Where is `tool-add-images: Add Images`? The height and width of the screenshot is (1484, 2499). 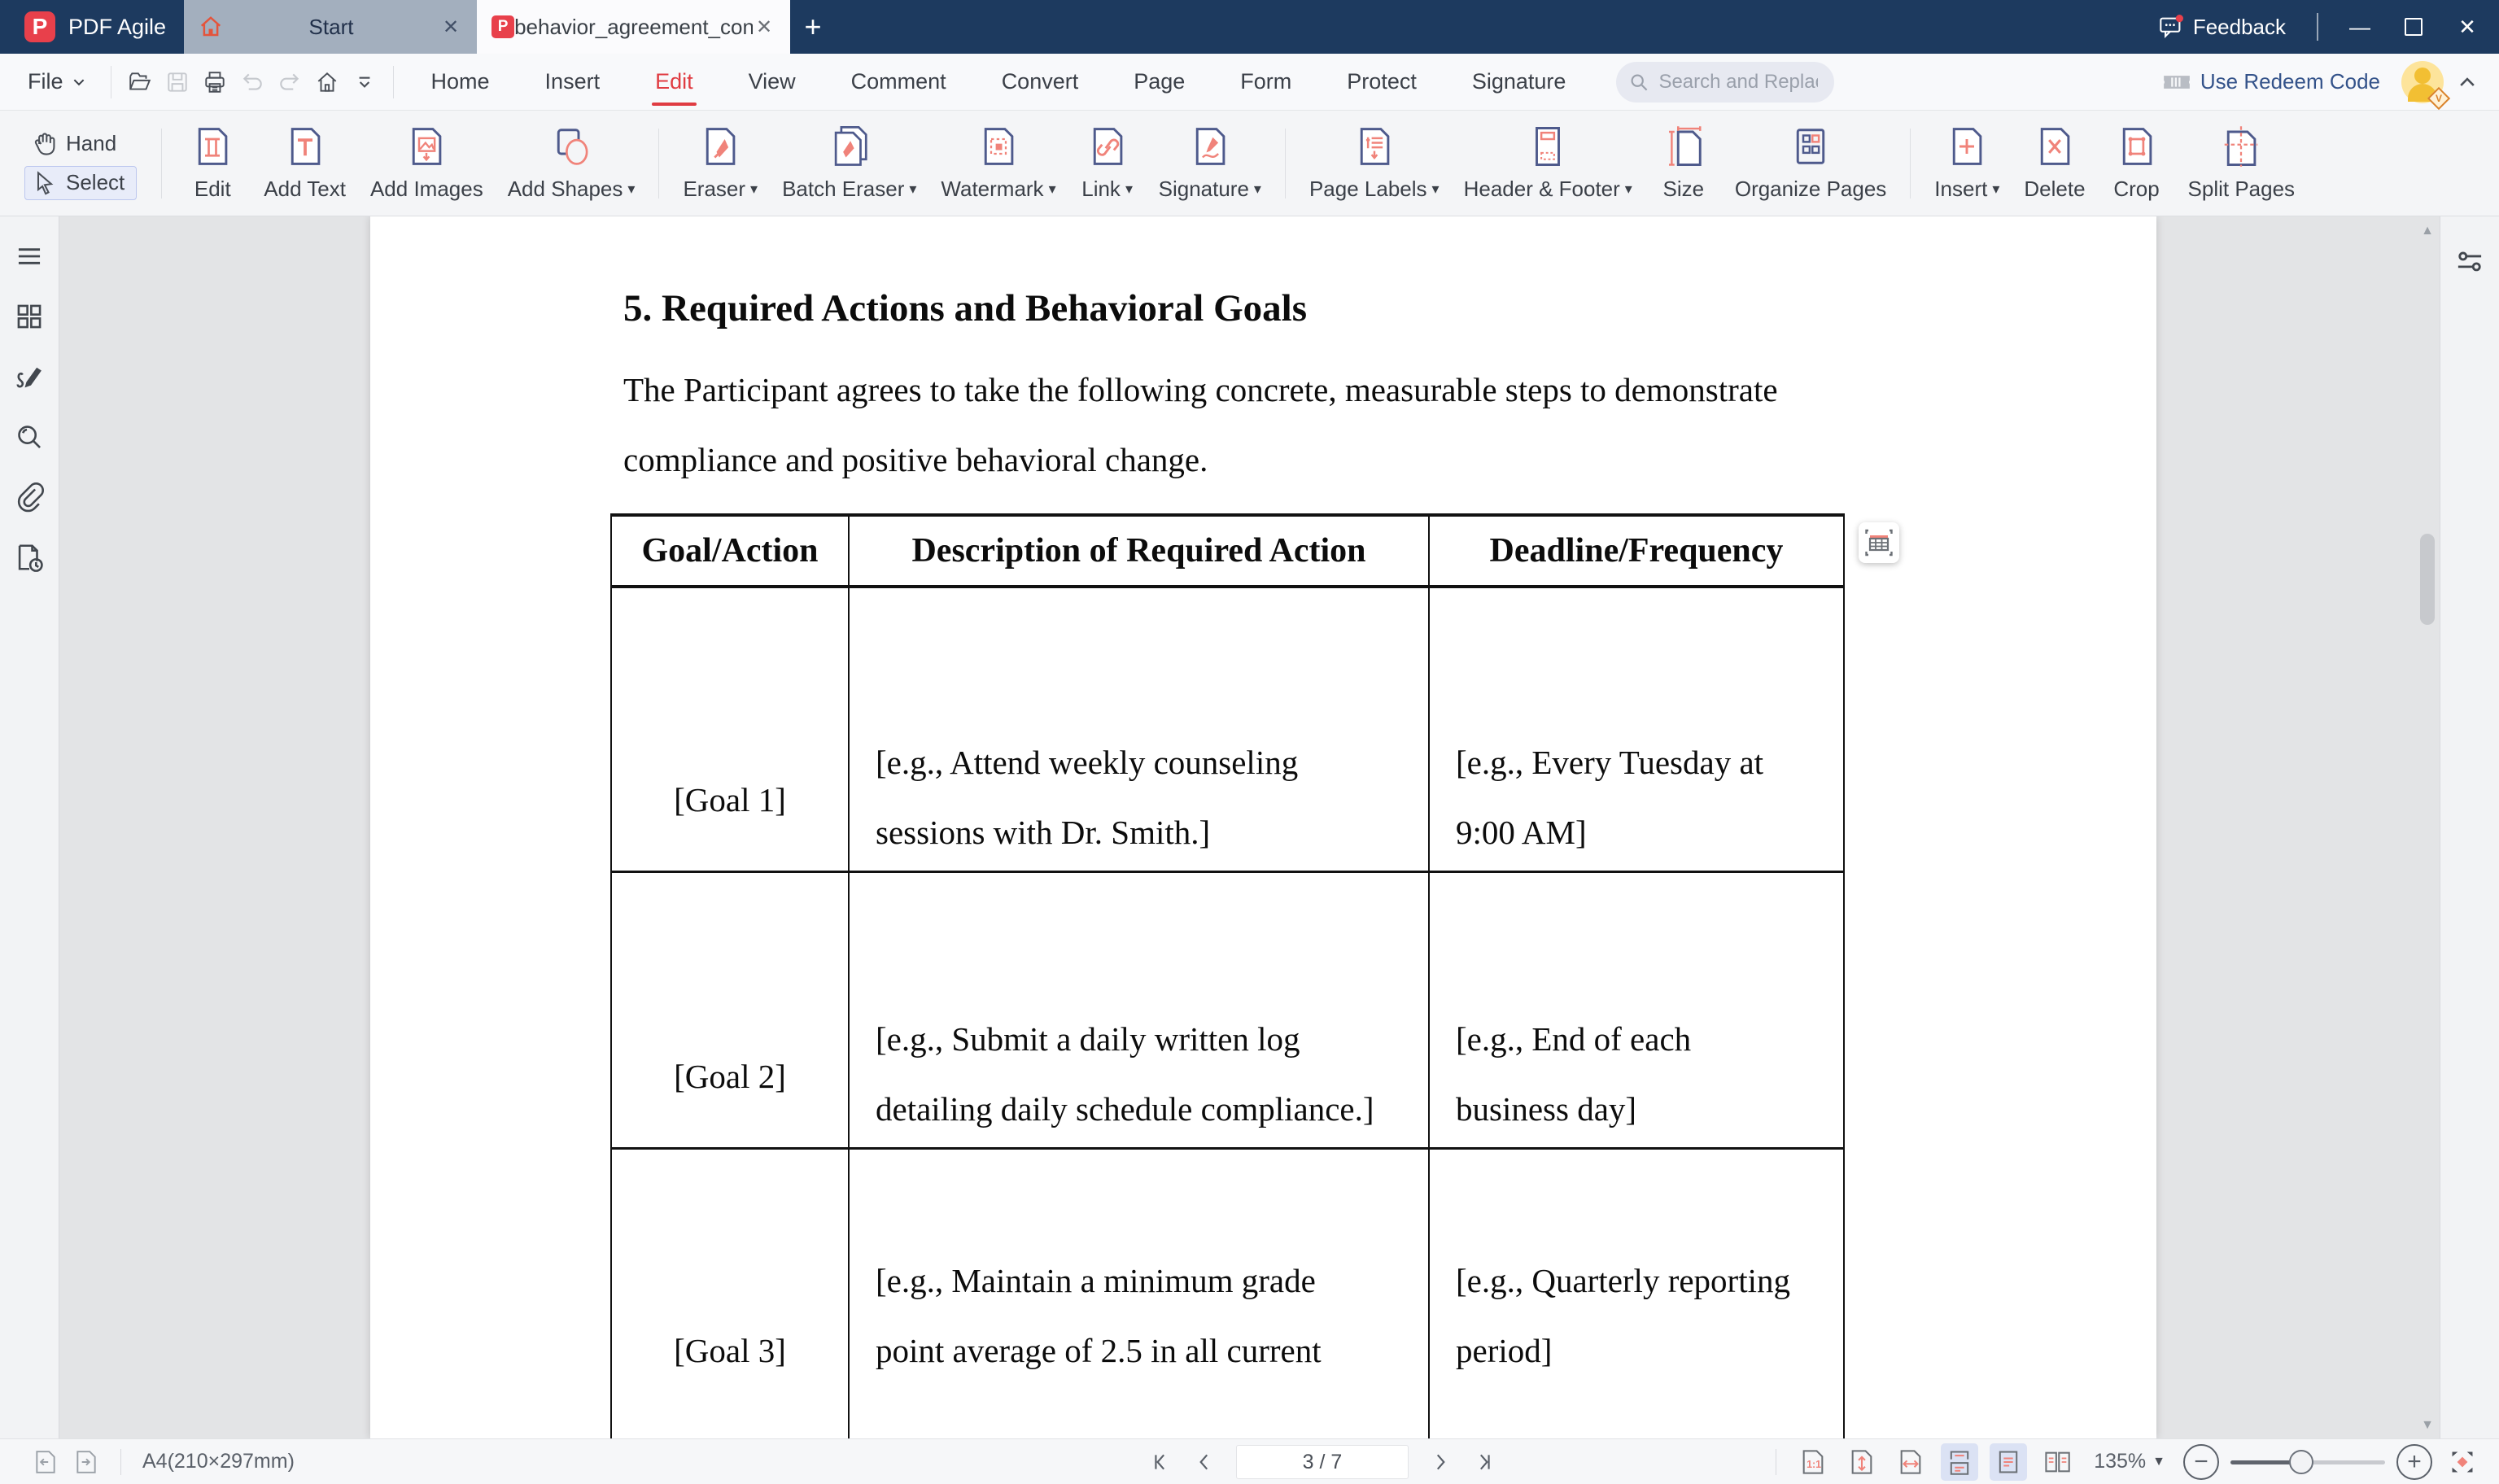
tool-add-images: Add Images is located at coordinates (427, 163).